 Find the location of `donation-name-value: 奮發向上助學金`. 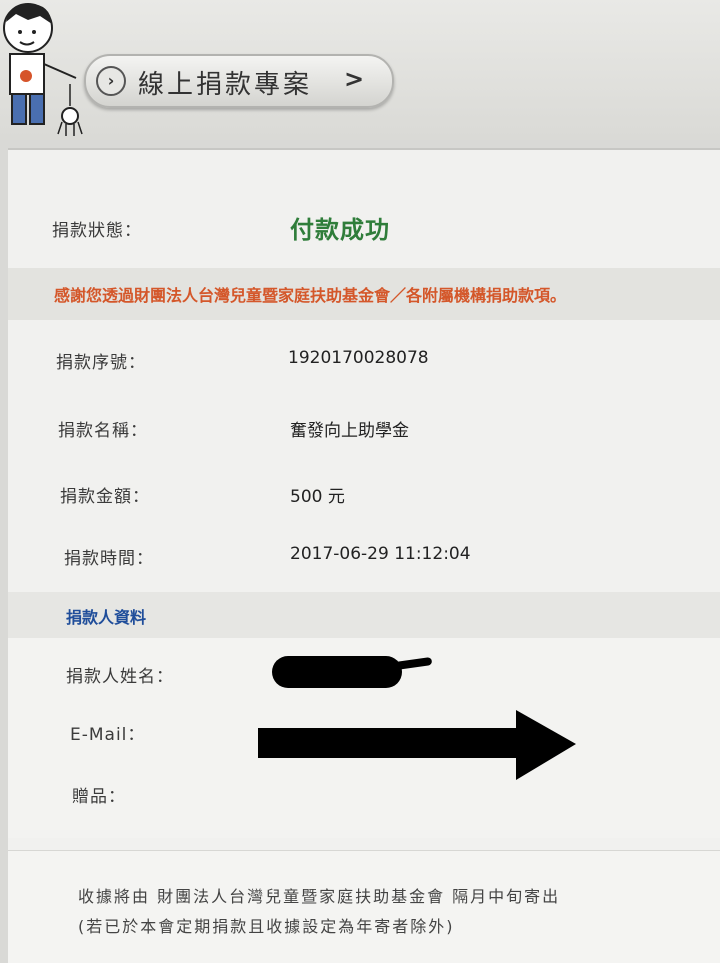

donation-name-value: 奮發向上助學金 is located at coordinates (349, 431).